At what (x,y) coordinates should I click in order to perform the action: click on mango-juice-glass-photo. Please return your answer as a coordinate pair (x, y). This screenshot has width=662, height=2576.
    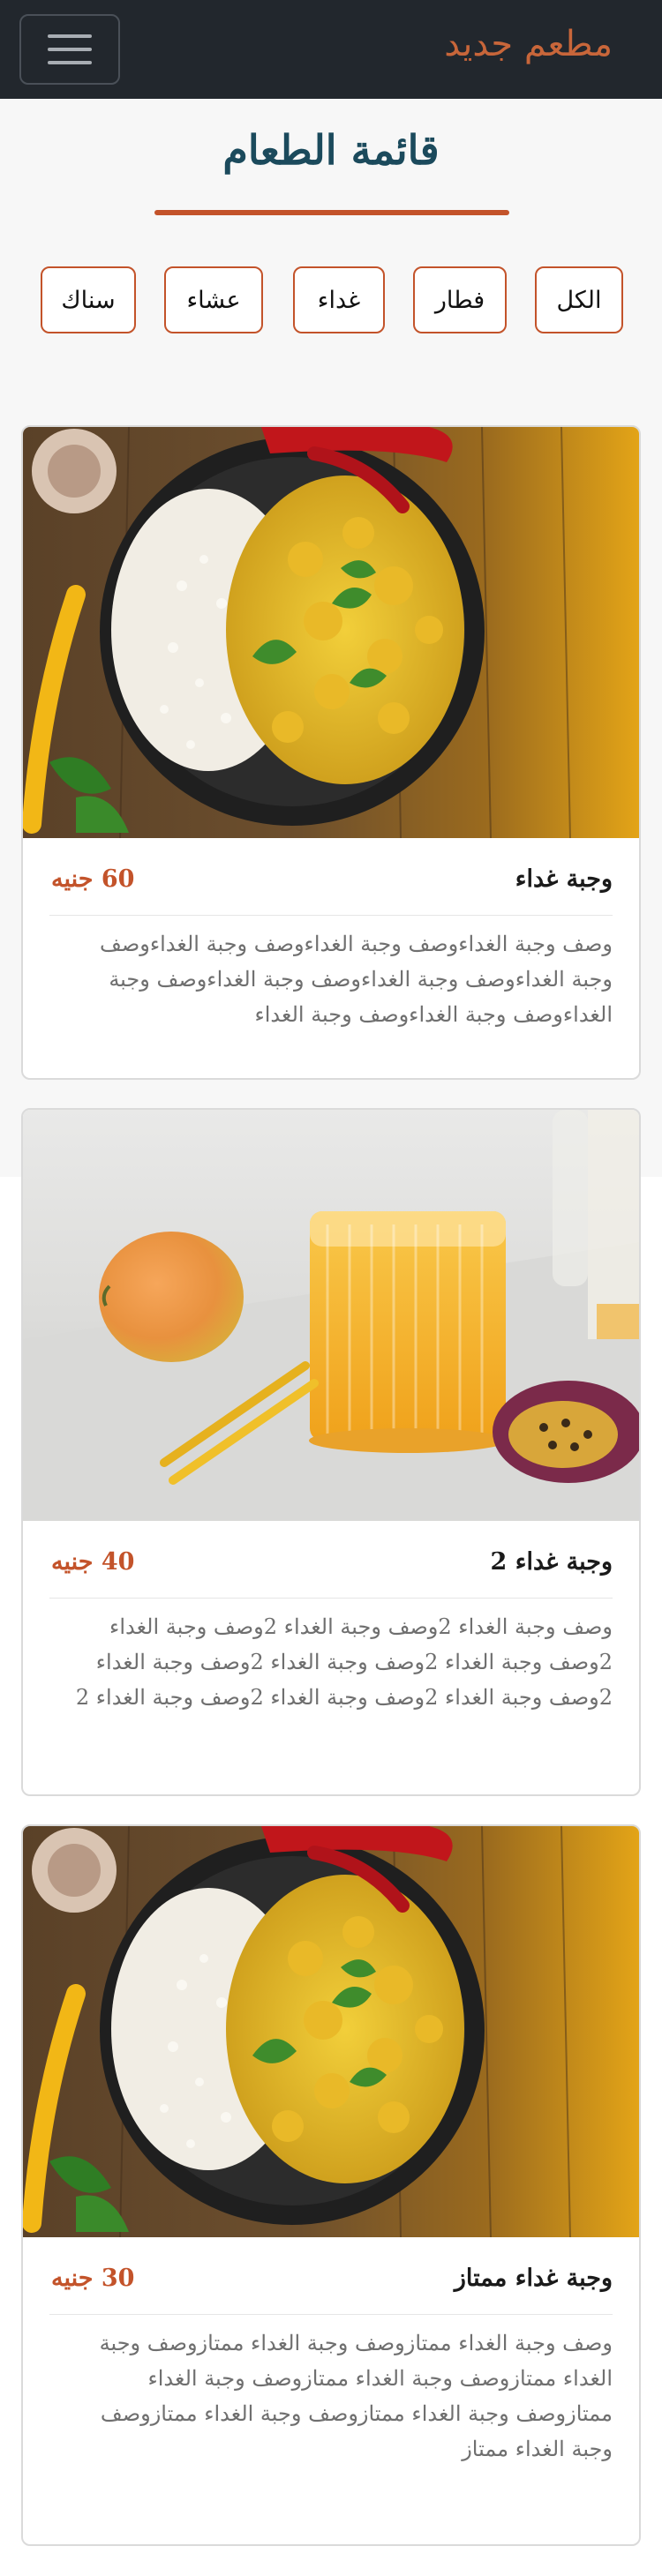
    Looking at the image, I should click on (331, 1316).